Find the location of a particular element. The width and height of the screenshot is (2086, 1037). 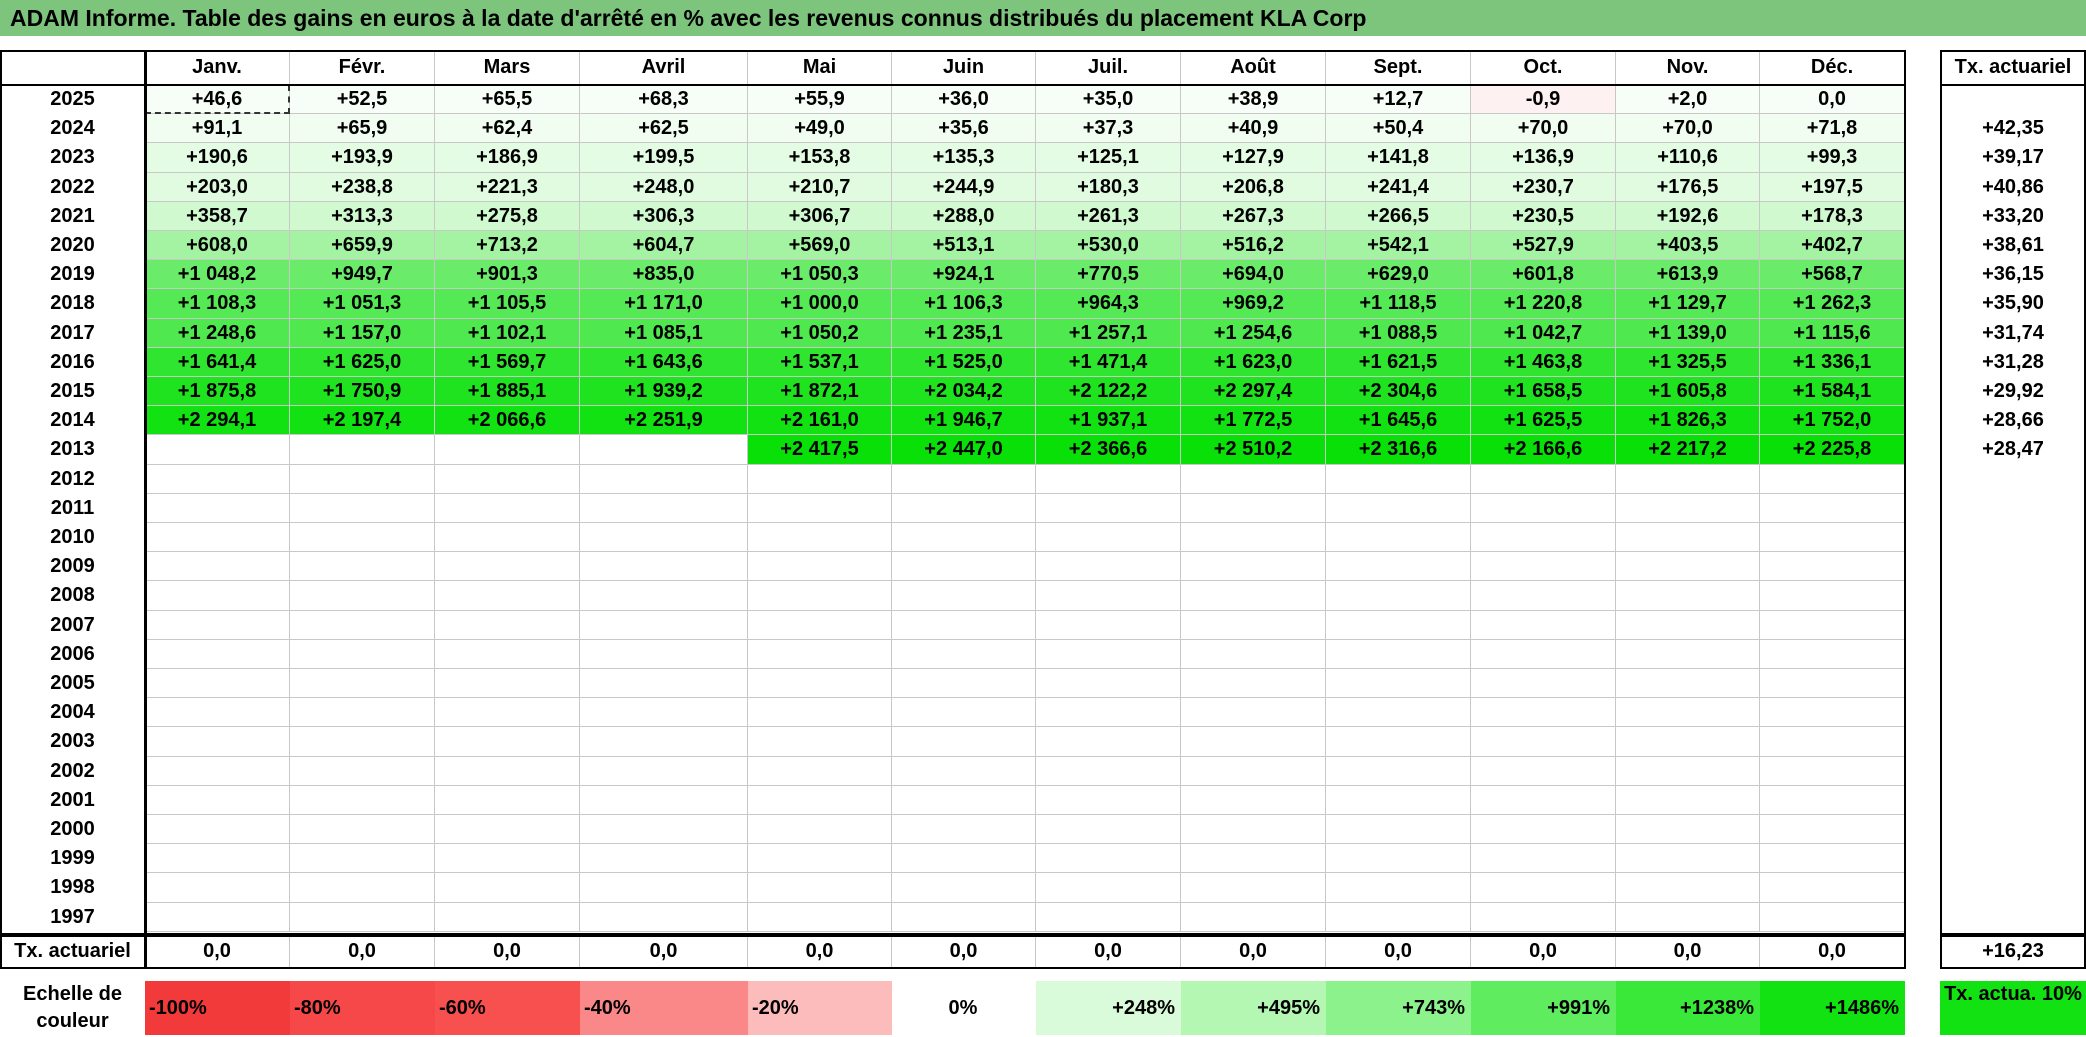

table-cell: +1 129,7 is located at coordinates (1688, 304).